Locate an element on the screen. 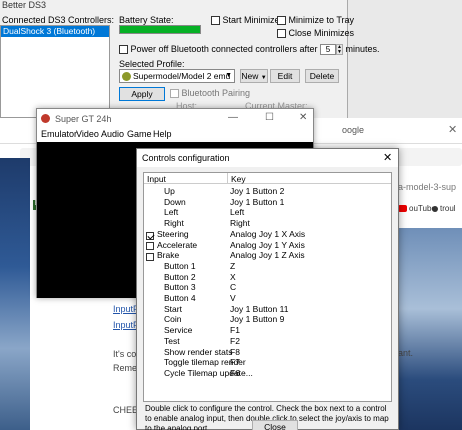 The height and width of the screenshot is (430, 462). bluetooth-pairing-option: Bluetooth Pairing is located at coordinates (210, 93).